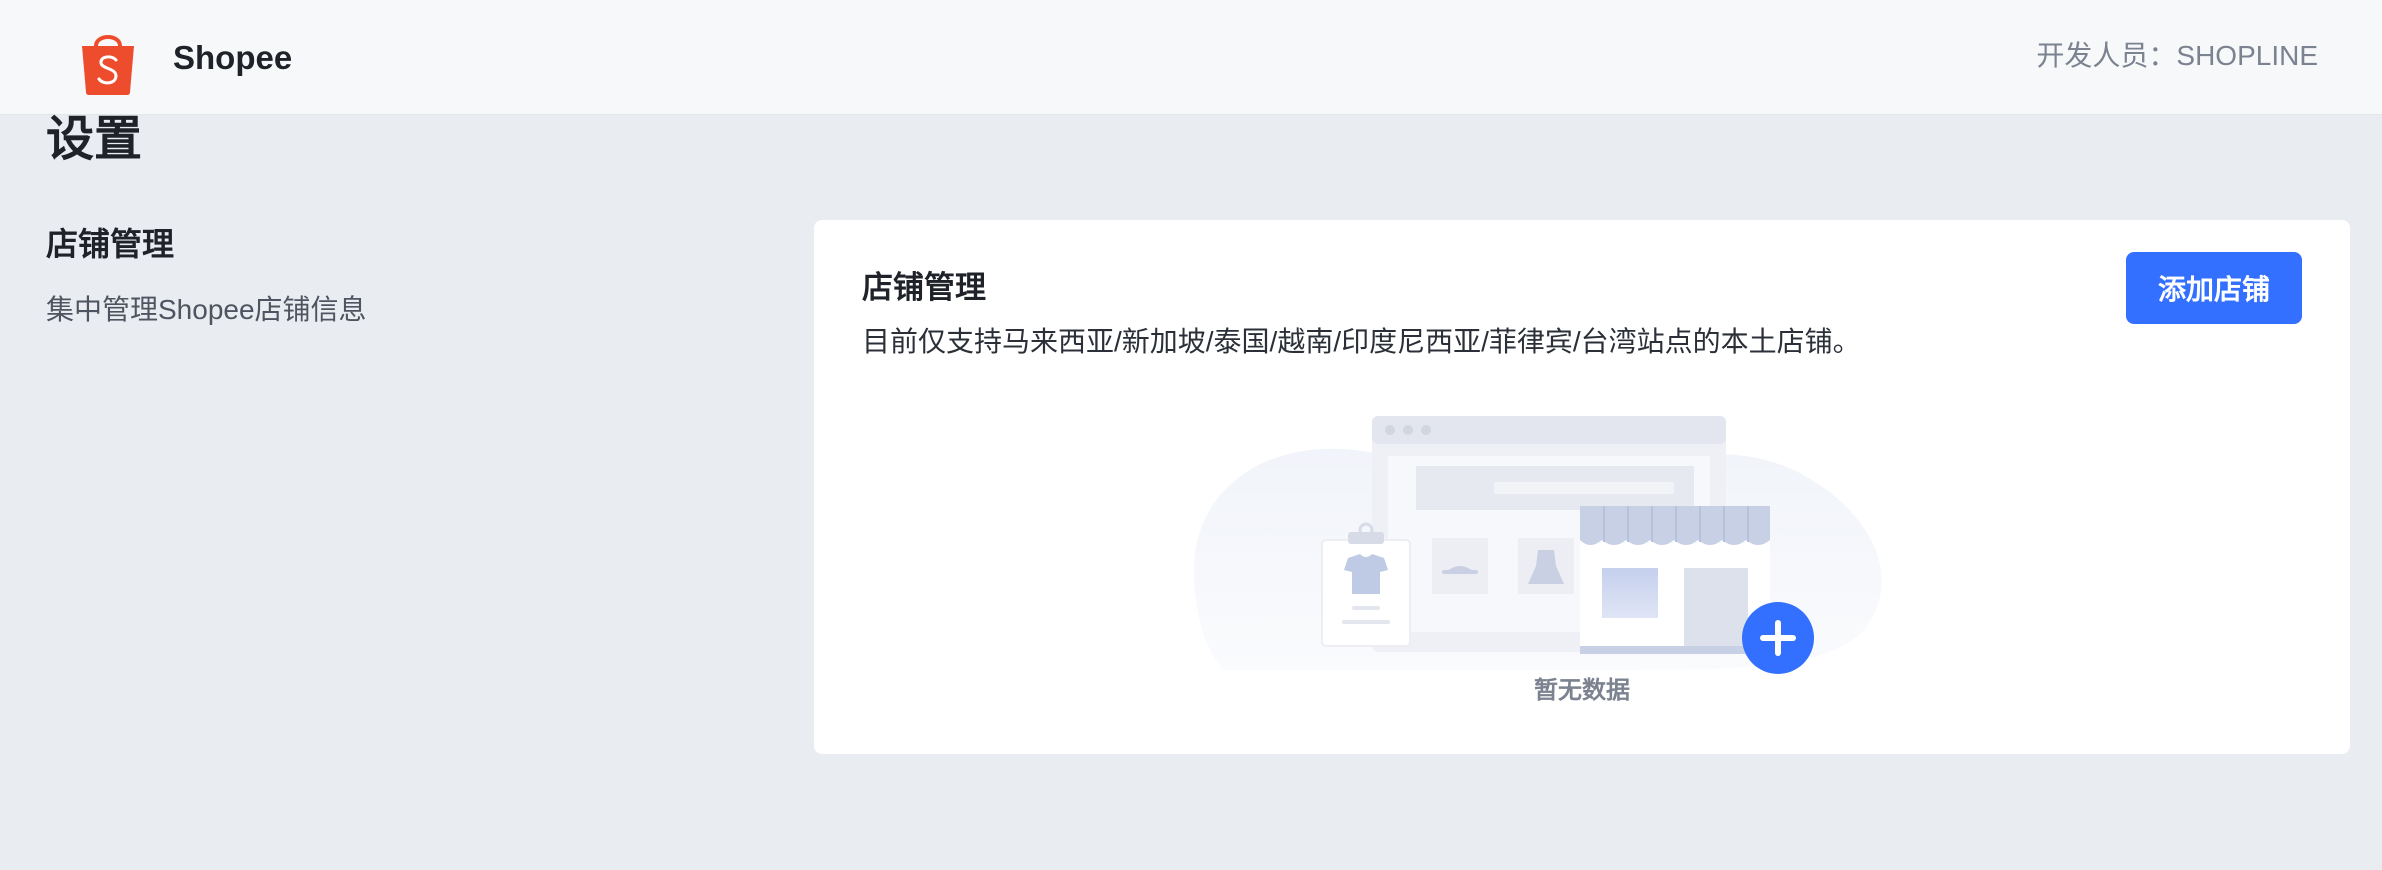 This screenshot has width=2382, height=870. I want to click on empty-state-text: 暂无数据, so click(1582, 690).